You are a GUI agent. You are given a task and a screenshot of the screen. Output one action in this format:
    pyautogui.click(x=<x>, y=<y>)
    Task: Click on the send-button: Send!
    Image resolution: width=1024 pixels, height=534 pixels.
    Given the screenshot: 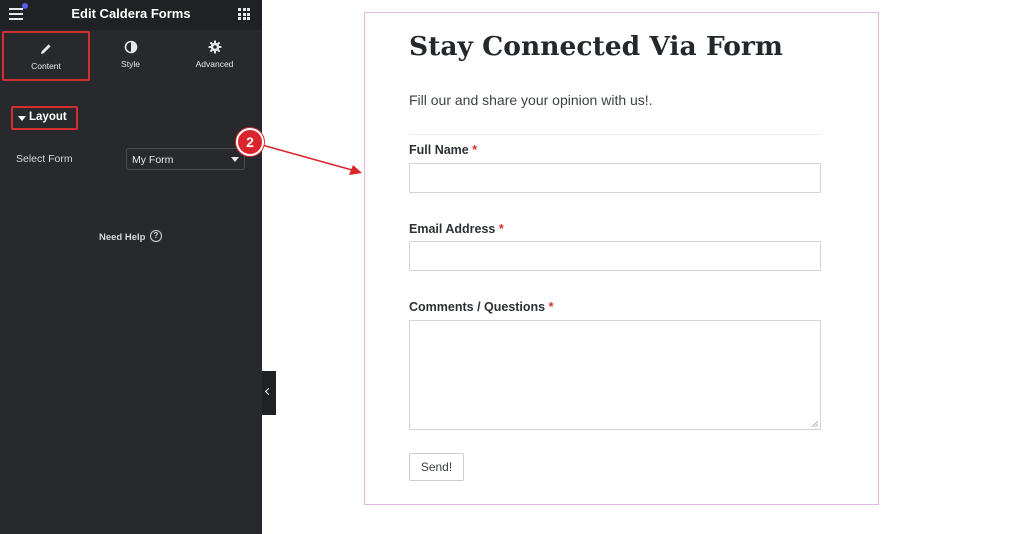 What is the action you would take?
    pyautogui.click(x=436, y=467)
    